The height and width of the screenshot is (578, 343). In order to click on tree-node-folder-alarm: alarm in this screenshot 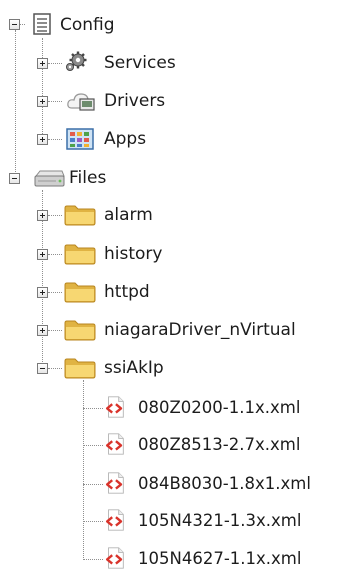, I will do `click(110, 215)`.